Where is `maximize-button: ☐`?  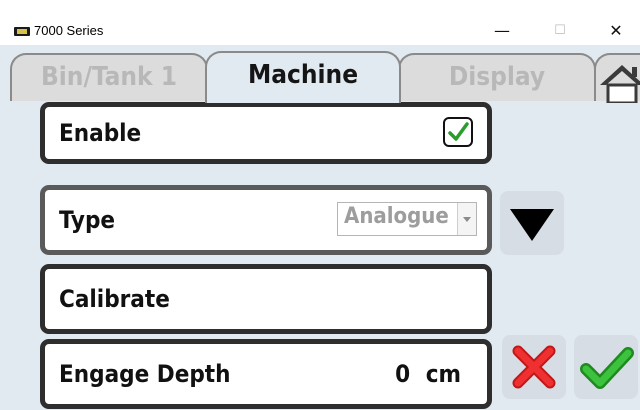
maximize-button: ☐ is located at coordinates (560, 31).